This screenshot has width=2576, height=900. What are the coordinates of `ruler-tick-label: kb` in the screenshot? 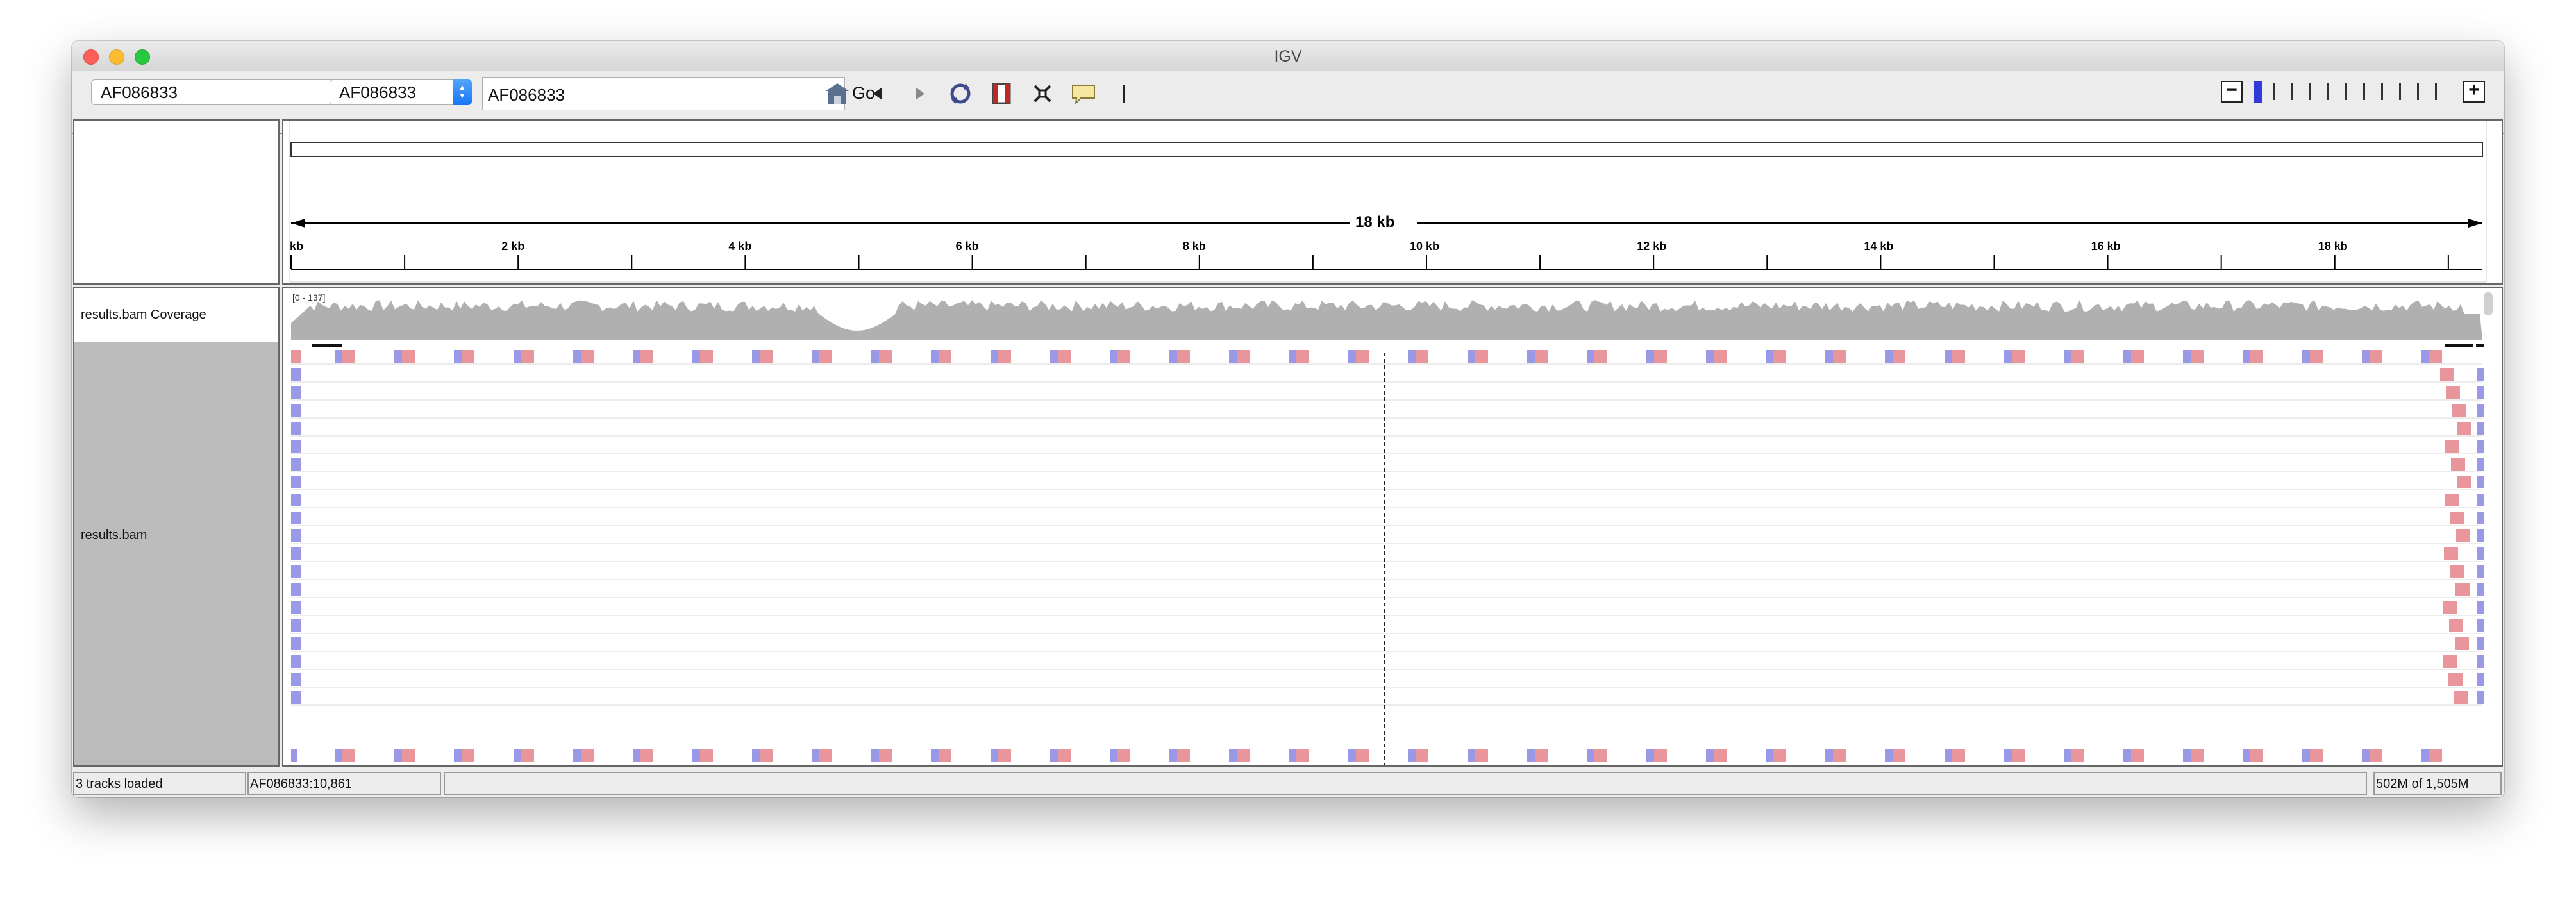 It's located at (297, 247).